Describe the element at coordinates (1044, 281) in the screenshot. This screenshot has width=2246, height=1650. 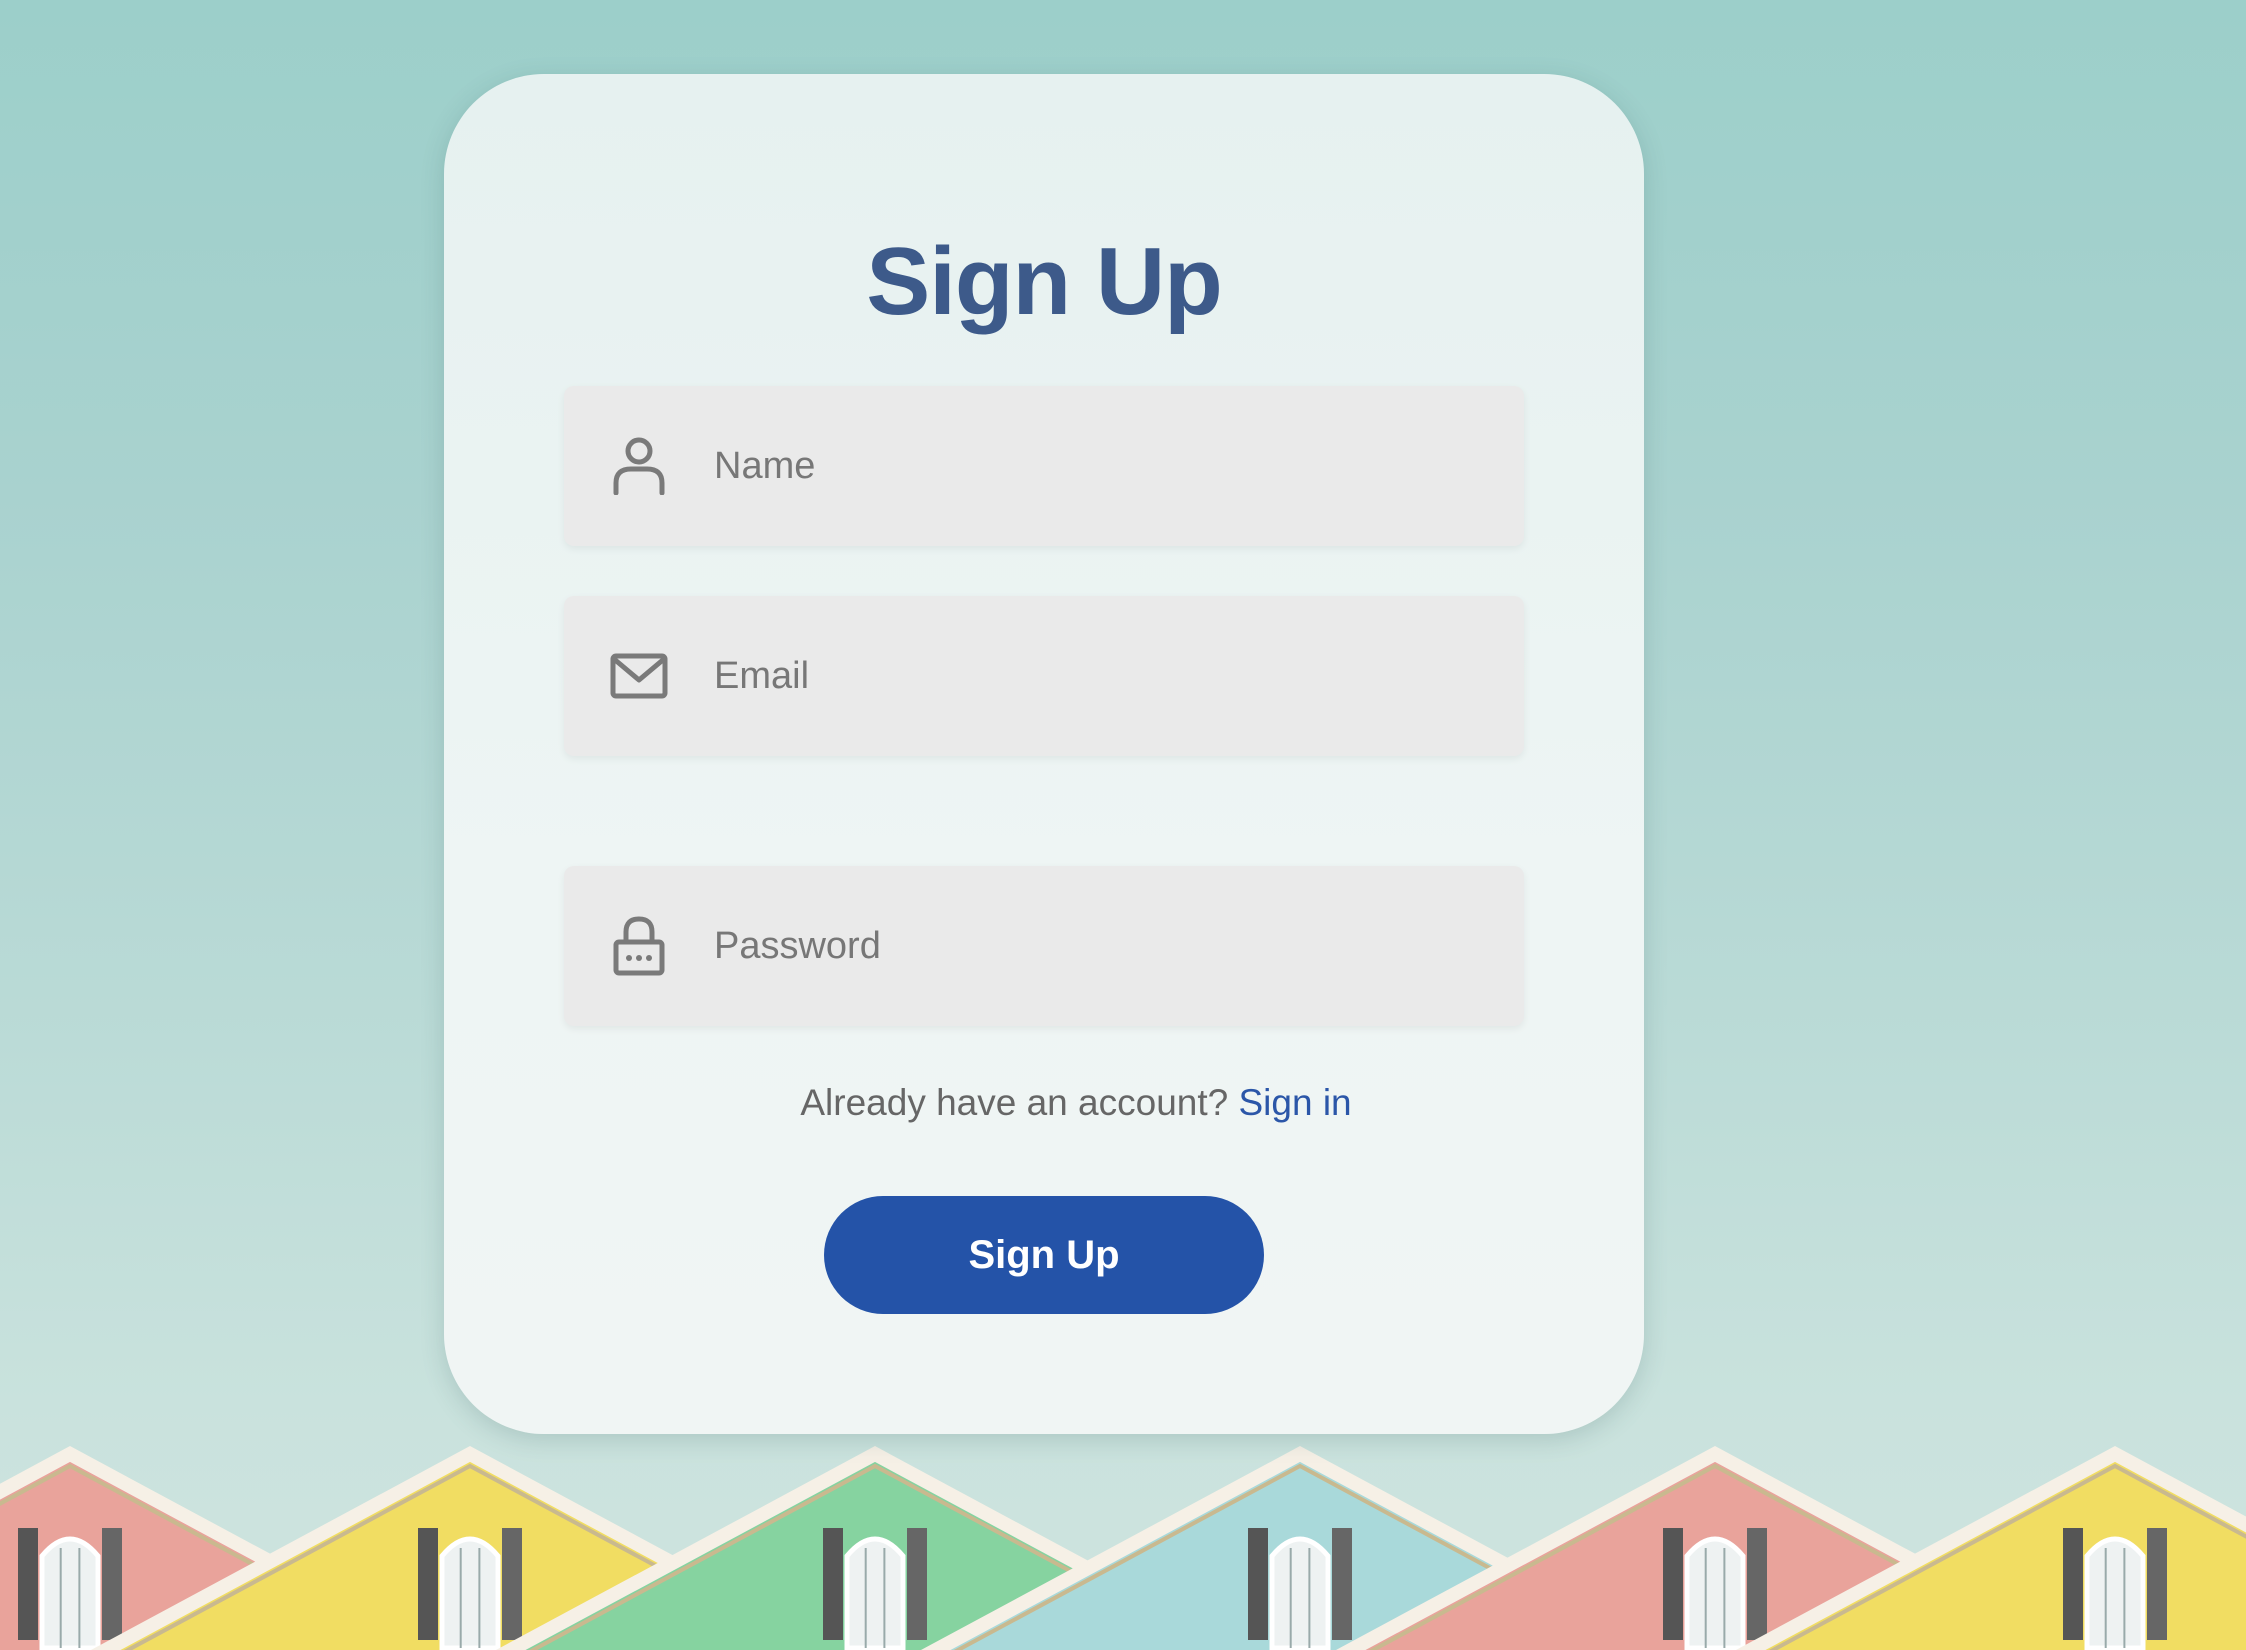
I see `page-title: Sign Up` at that location.